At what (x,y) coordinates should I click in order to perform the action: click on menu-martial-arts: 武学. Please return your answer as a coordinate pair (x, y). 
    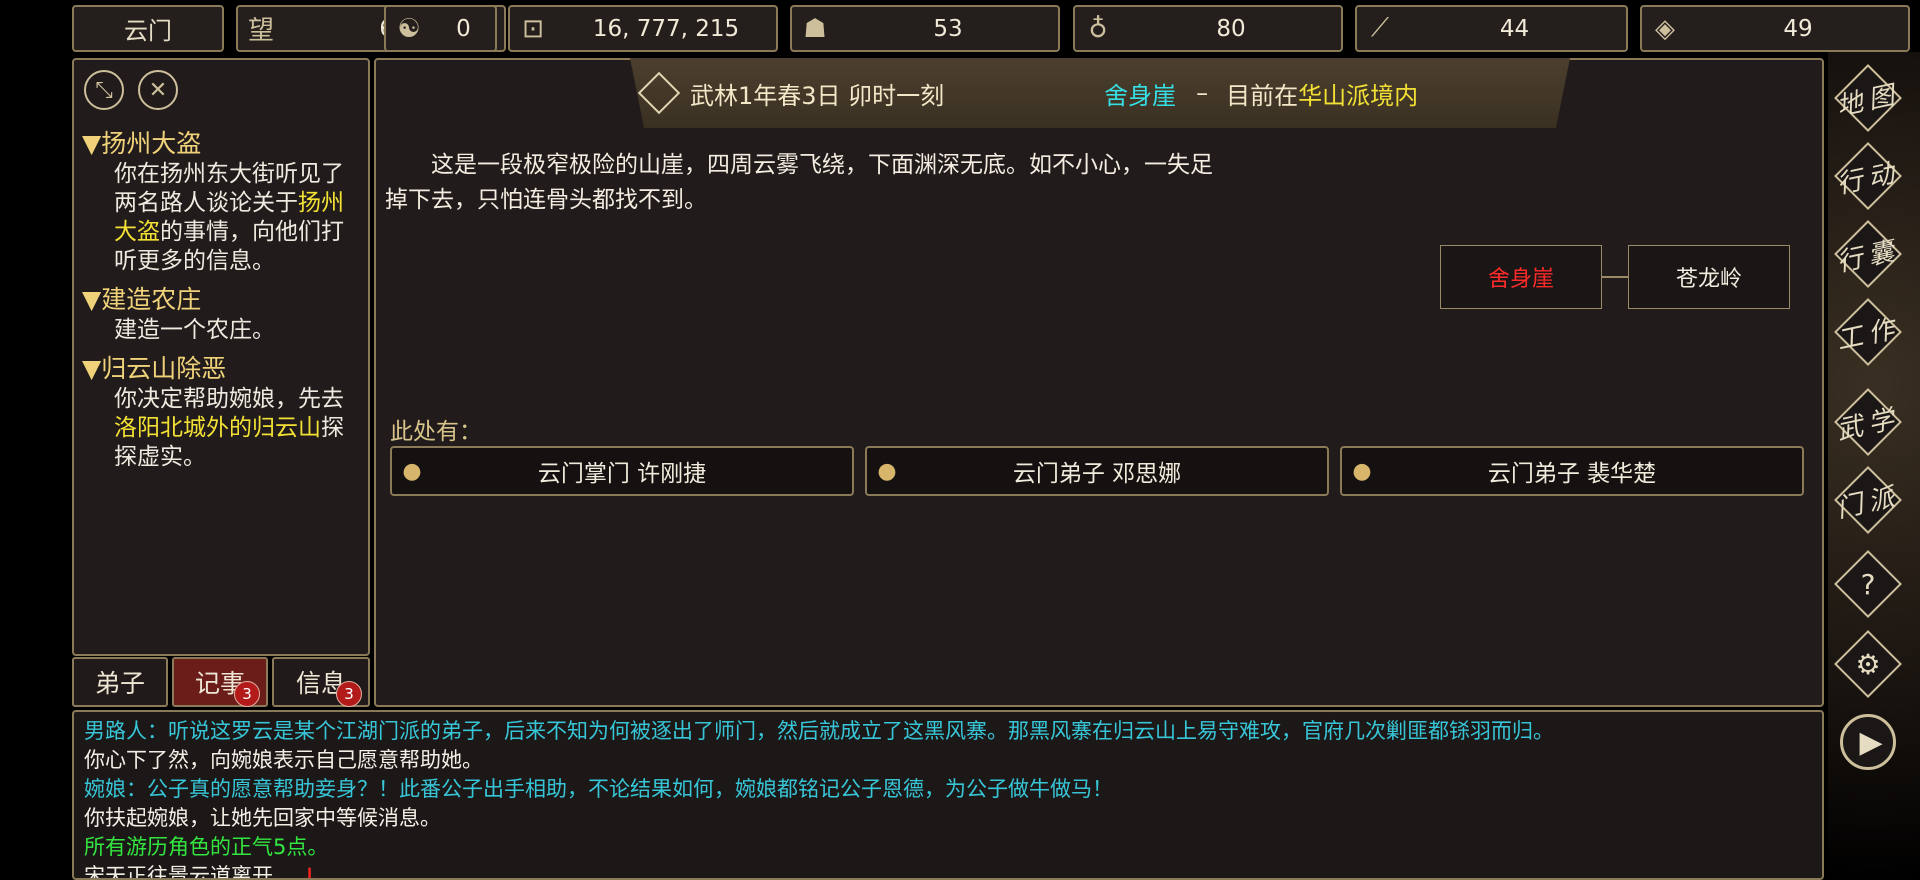
    Looking at the image, I should click on (1868, 422).